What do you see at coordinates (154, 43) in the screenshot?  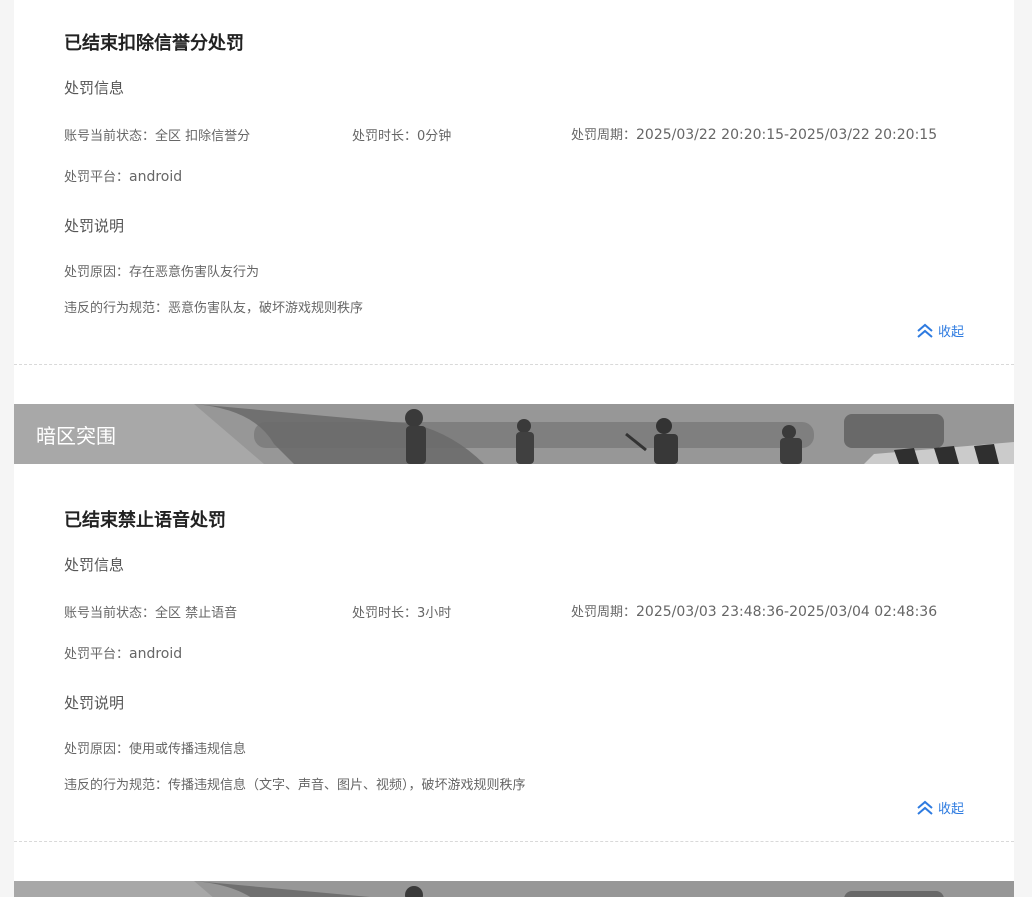 I see `record-title: 已结束扣除信誉分处罚` at bounding box center [154, 43].